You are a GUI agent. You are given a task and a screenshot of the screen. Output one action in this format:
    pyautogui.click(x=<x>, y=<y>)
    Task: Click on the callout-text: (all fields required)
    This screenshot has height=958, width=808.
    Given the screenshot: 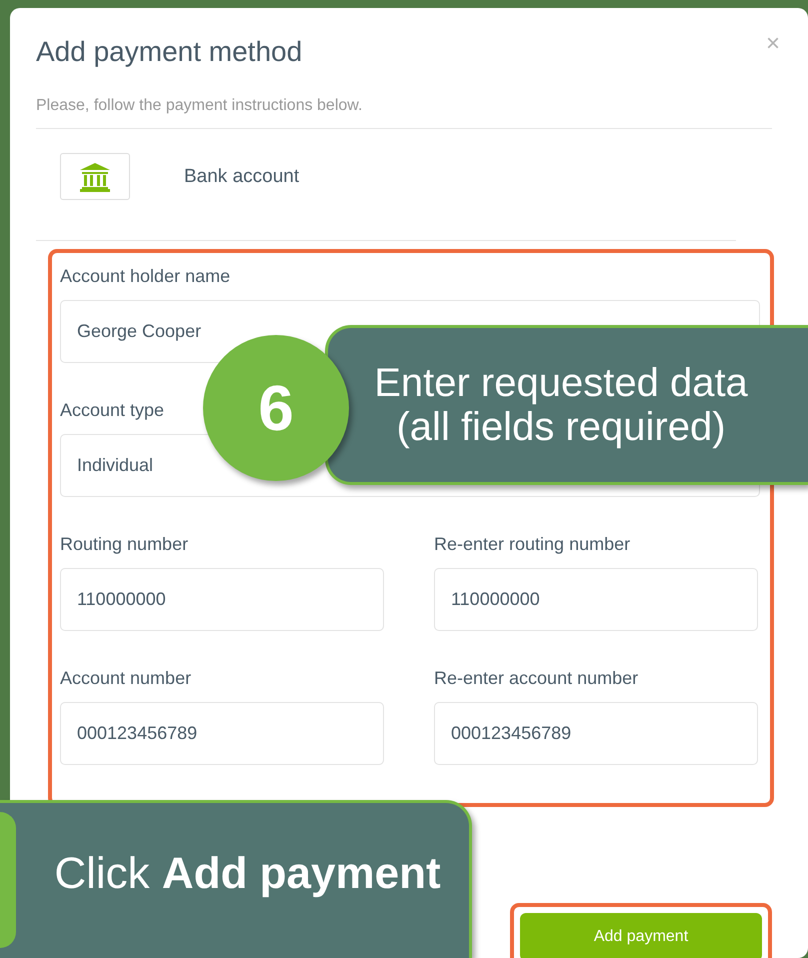 What is the action you would take?
    pyautogui.click(x=561, y=427)
    